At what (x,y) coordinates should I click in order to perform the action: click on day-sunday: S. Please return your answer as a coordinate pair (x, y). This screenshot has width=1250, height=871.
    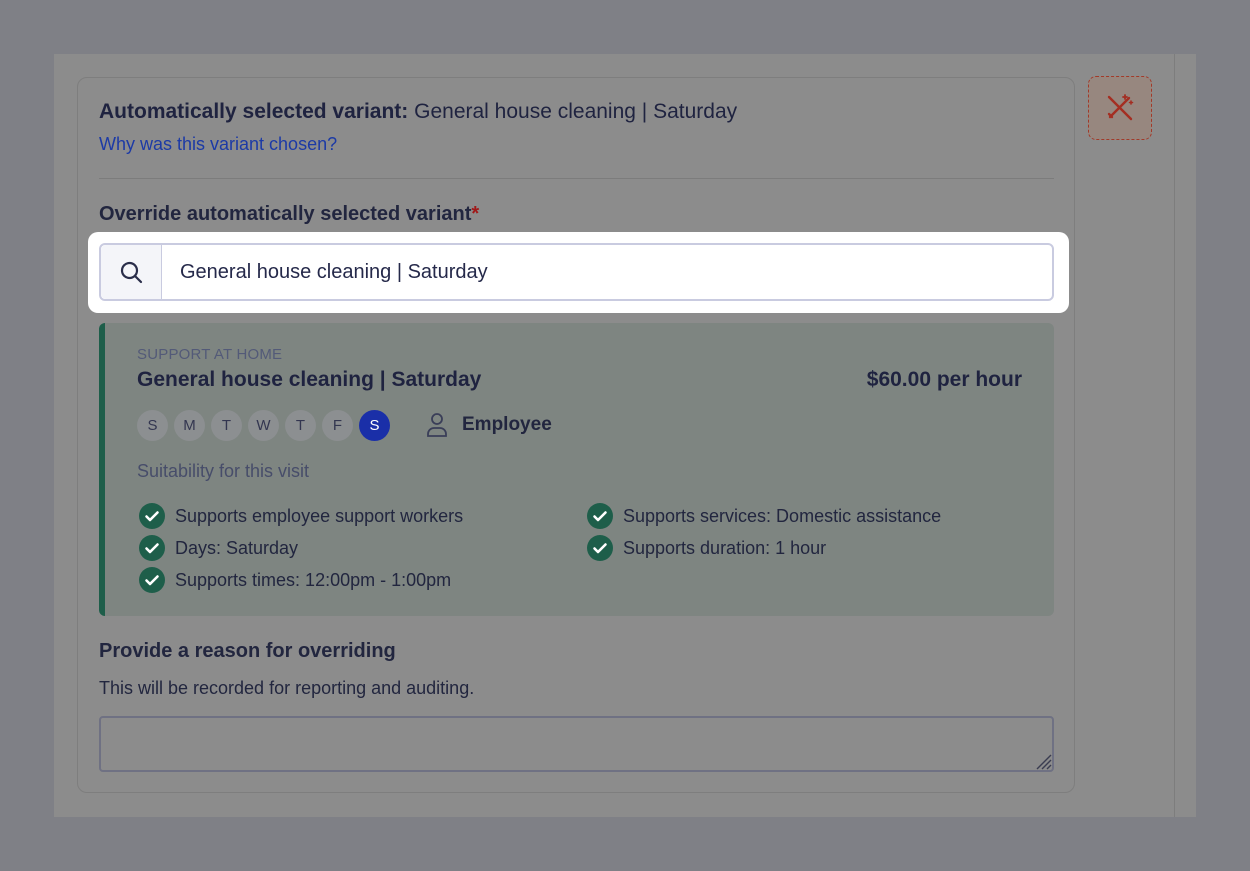
    Looking at the image, I should click on (152, 425).